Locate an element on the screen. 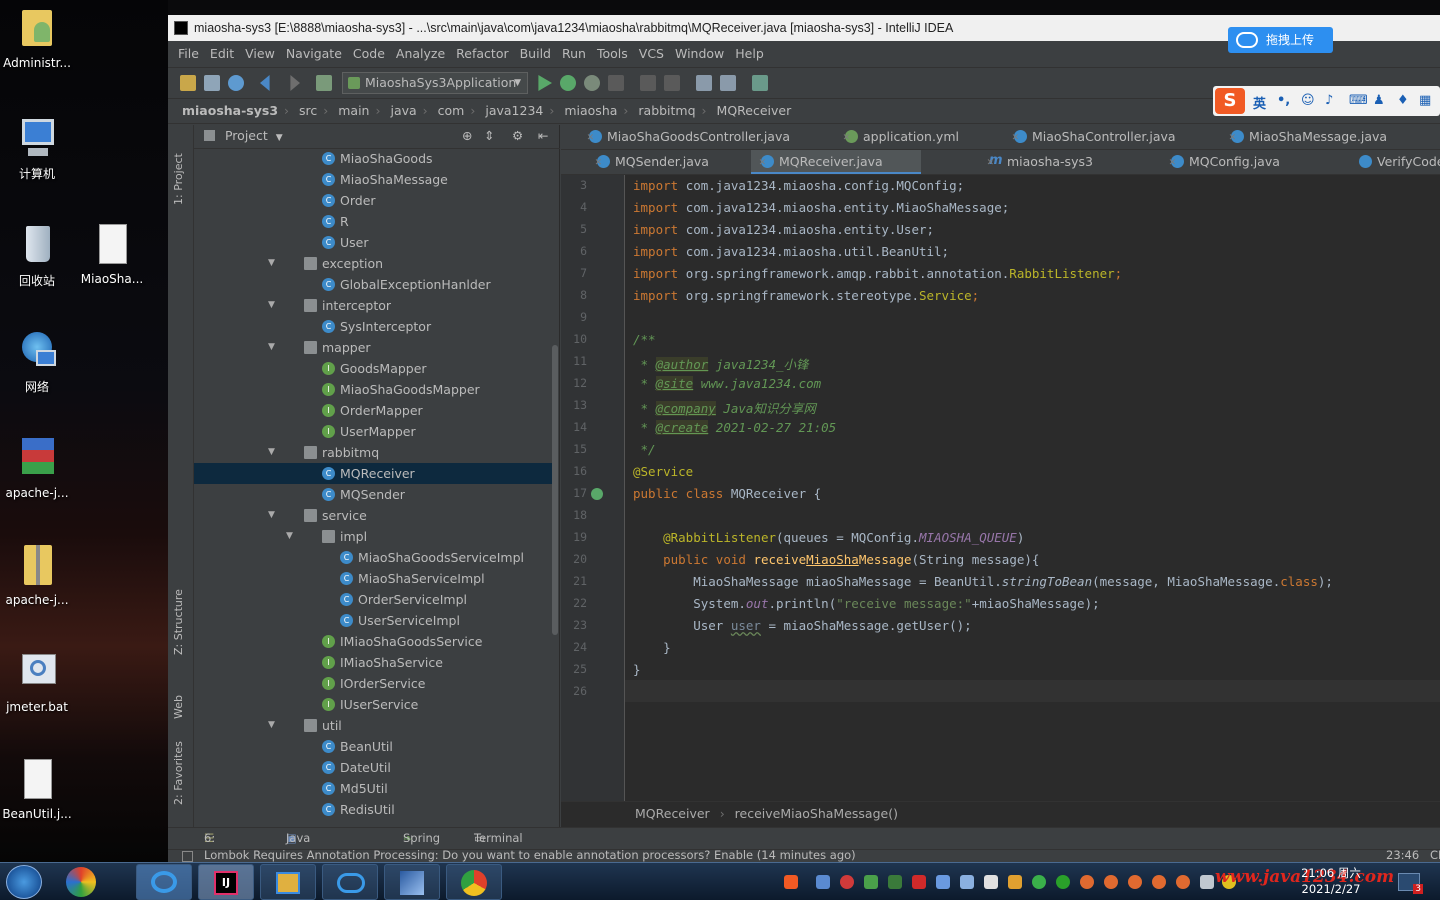 This screenshot has width=1440, height=900. menu-file: File is located at coordinates (188, 53).